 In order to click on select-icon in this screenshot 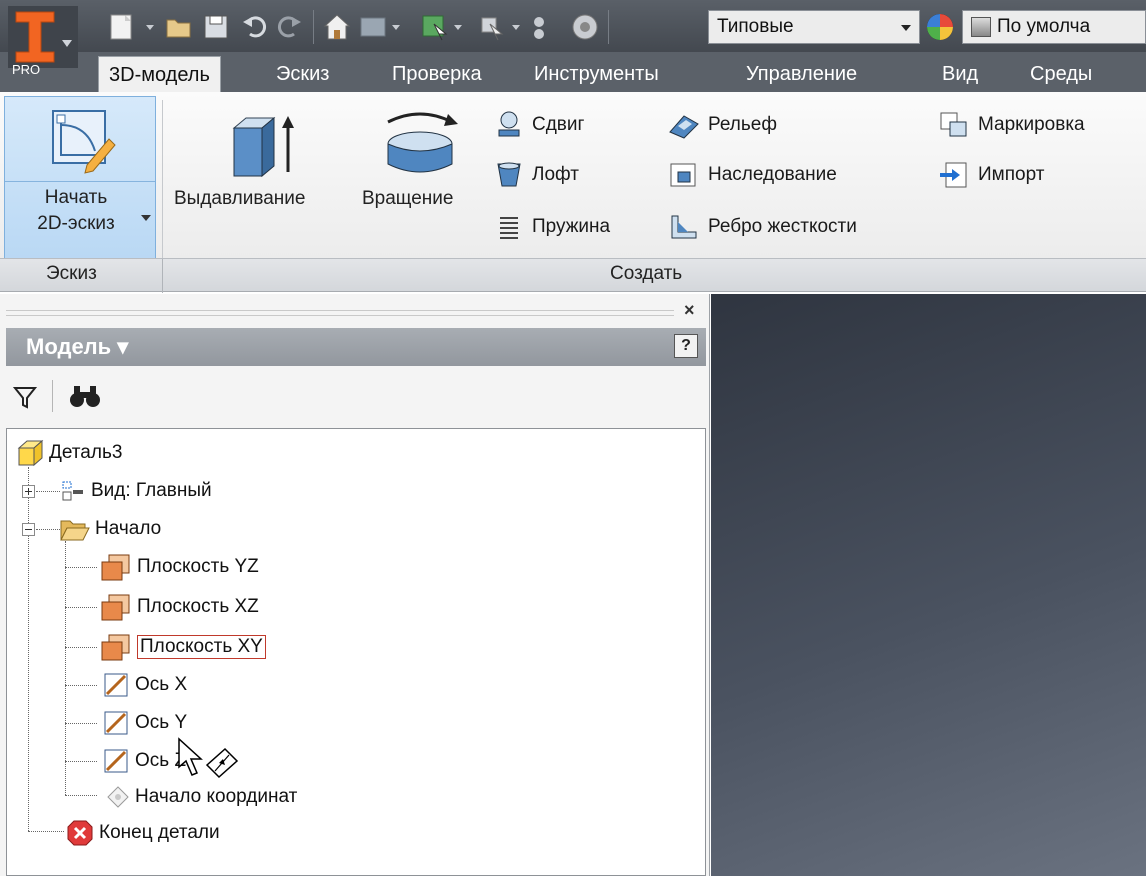, I will do `click(441, 27)`.